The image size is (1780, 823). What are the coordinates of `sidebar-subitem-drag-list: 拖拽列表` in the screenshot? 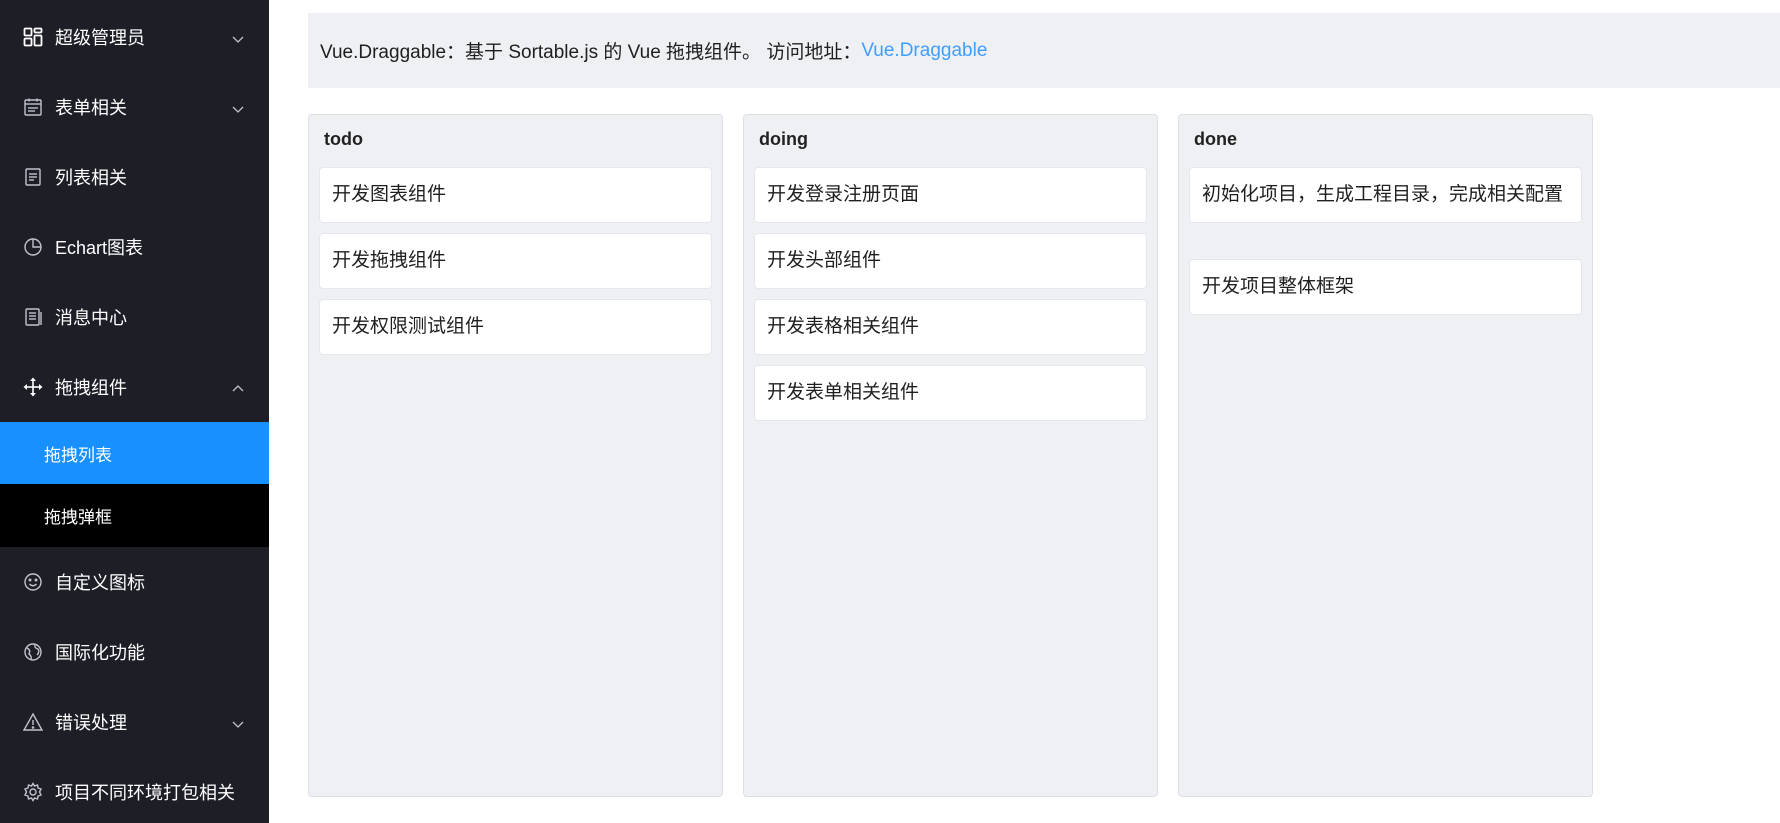 It's located at (134, 453).